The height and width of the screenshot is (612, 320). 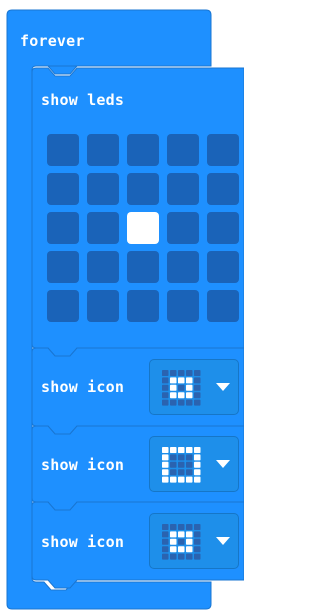 I want to click on show-leds-label: show leds, so click(x=83, y=100).